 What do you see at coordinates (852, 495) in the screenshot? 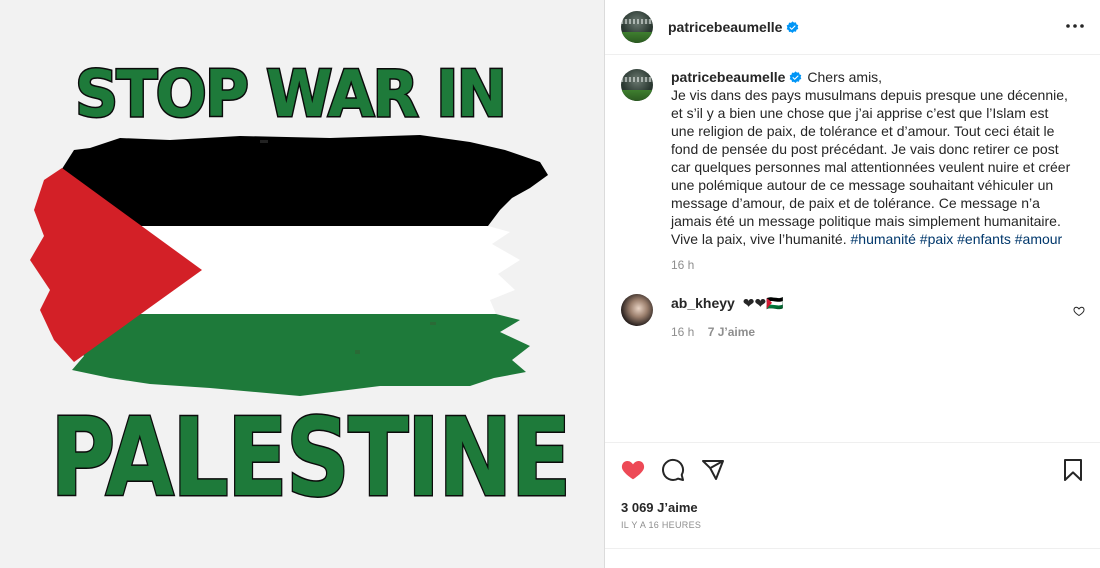
I see `post-actions: 3 069 J’aime IL Y A 16 HEURES` at bounding box center [852, 495].